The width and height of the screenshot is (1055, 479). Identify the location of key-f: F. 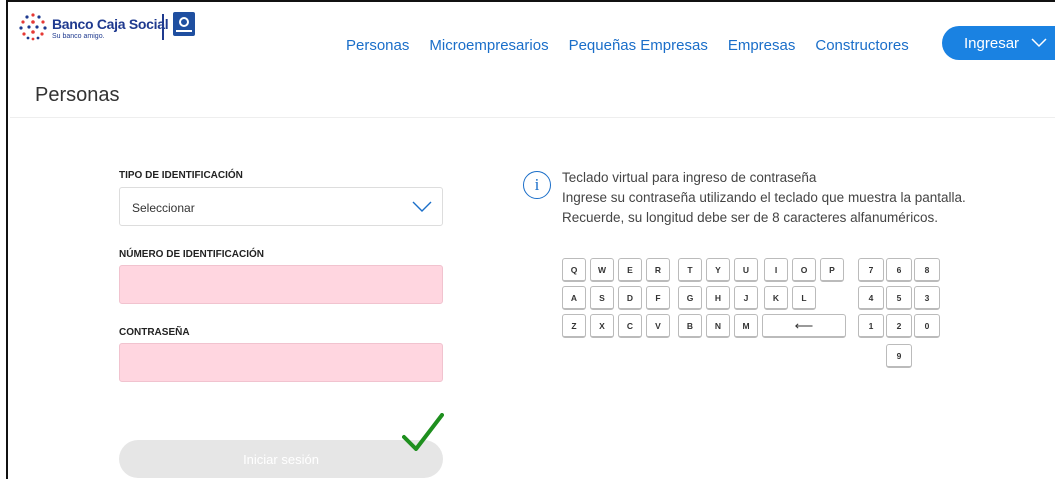
(658, 298).